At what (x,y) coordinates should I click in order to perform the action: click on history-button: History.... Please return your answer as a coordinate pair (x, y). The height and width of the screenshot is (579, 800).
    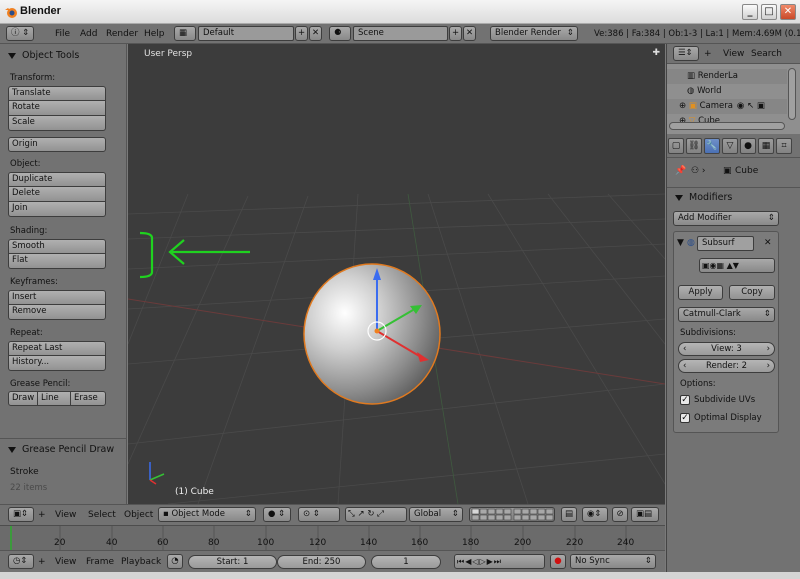
    Looking at the image, I should click on (57, 363).